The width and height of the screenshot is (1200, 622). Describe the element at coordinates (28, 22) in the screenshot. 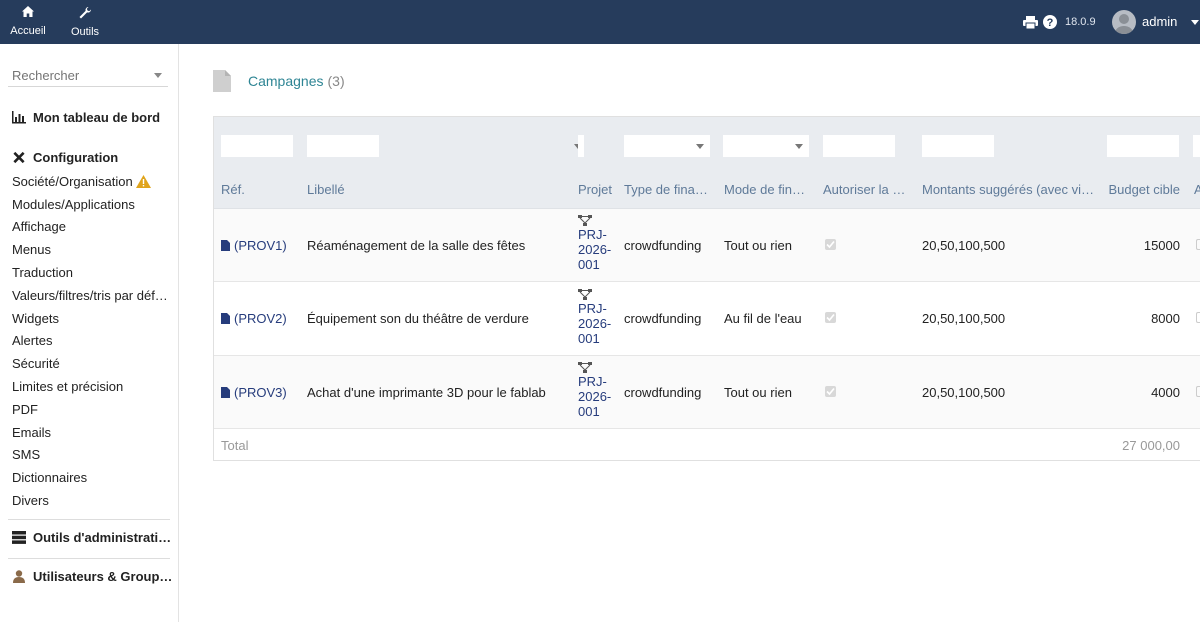

I see `nav-accueil: Accueil` at that location.